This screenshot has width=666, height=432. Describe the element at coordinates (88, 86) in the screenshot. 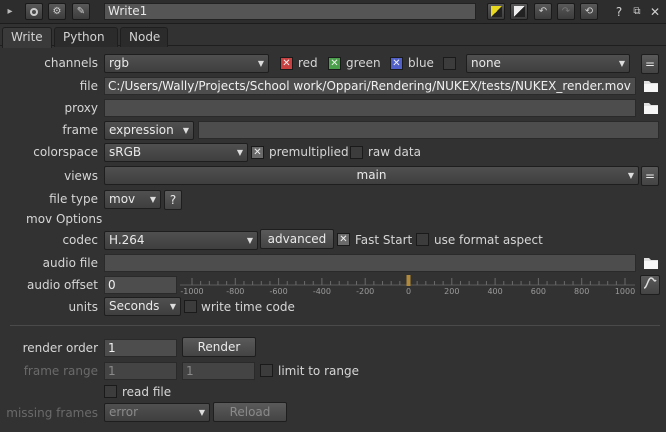

I see `file-label: file` at that location.